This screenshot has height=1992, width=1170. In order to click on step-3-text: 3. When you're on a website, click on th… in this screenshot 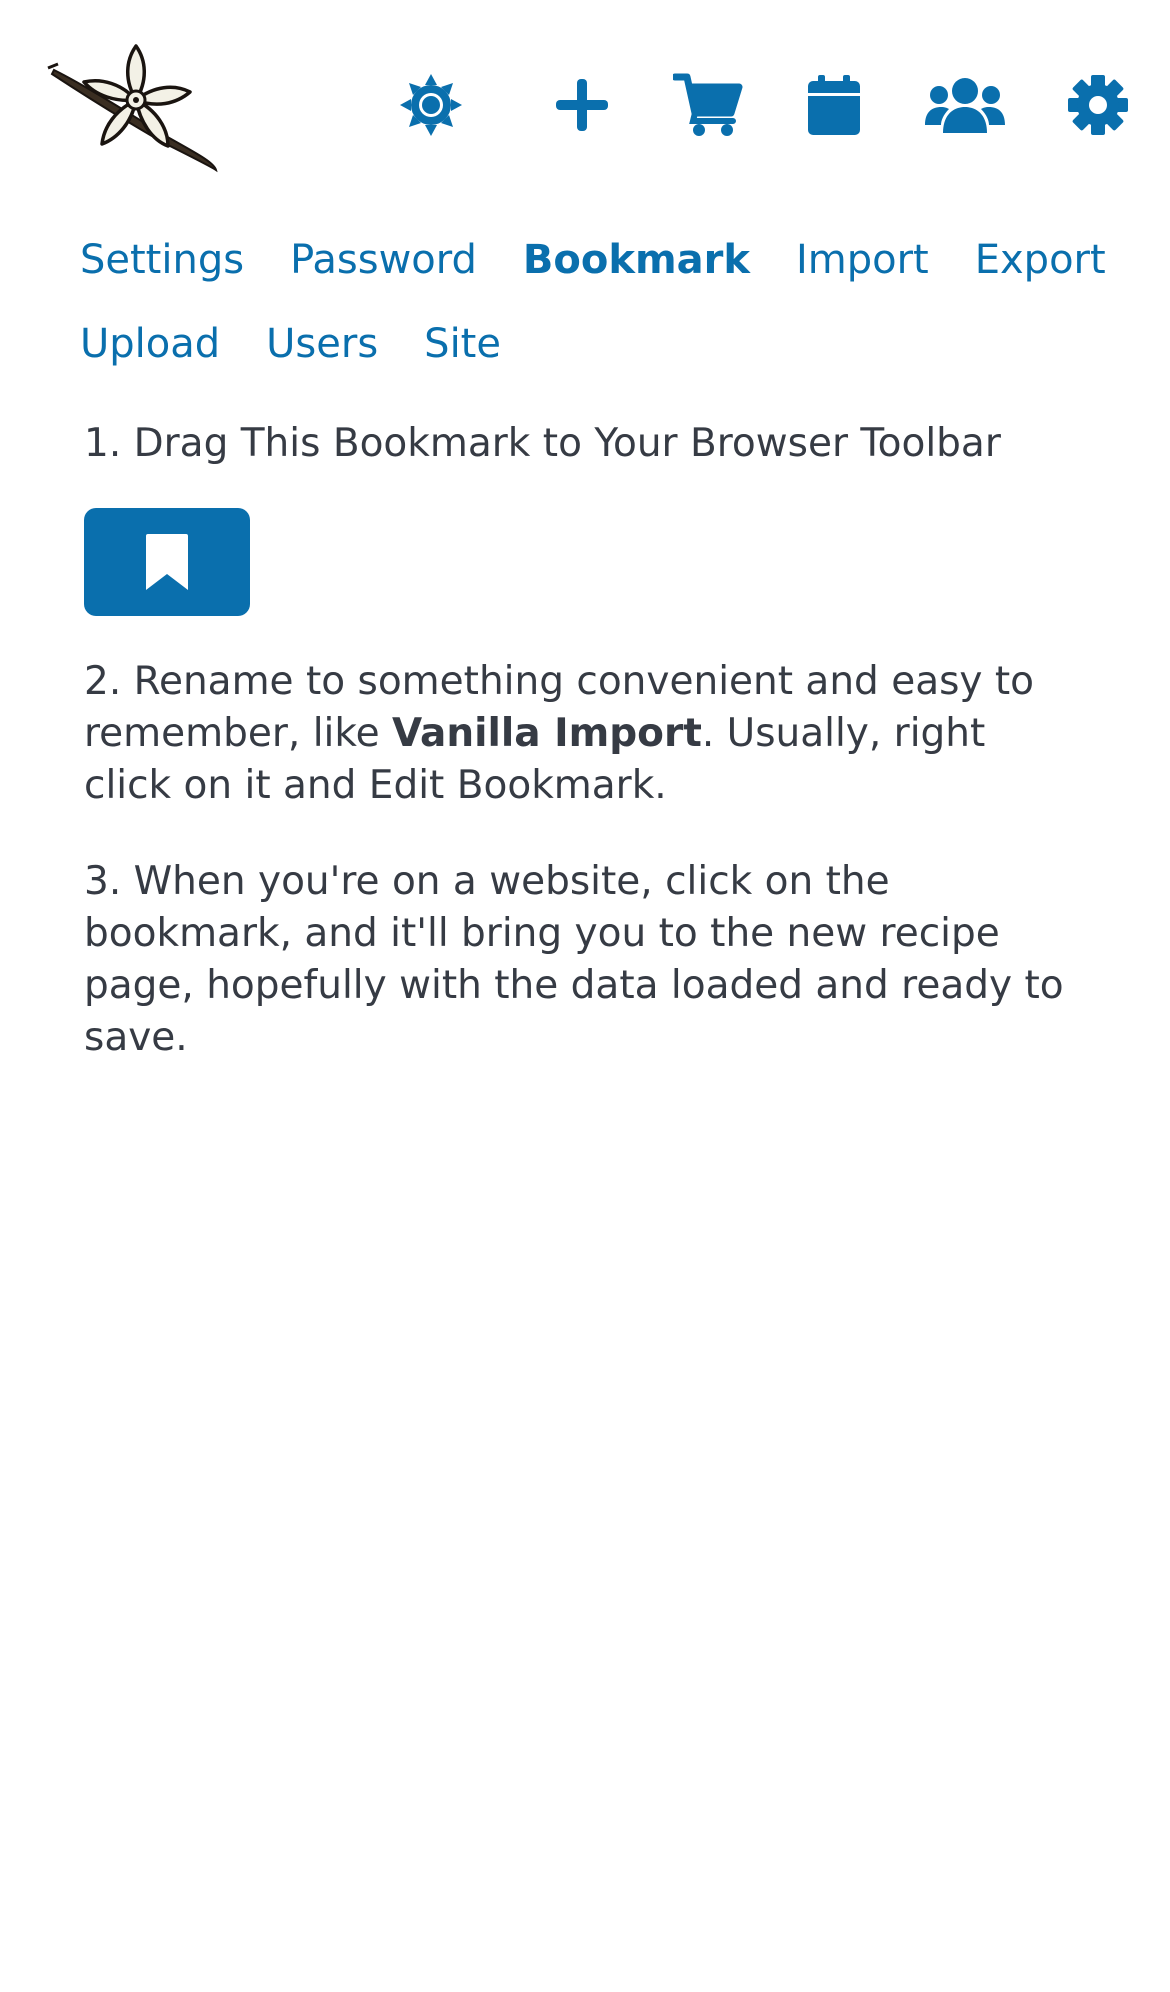, I will do `click(574, 959)`.